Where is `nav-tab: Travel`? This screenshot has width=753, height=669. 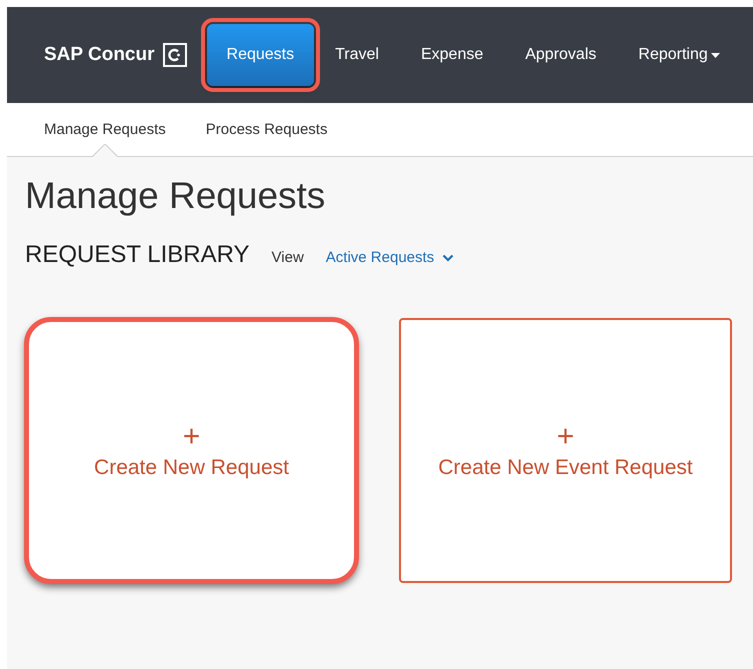
nav-tab: Travel is located at coordinates (357, 55).